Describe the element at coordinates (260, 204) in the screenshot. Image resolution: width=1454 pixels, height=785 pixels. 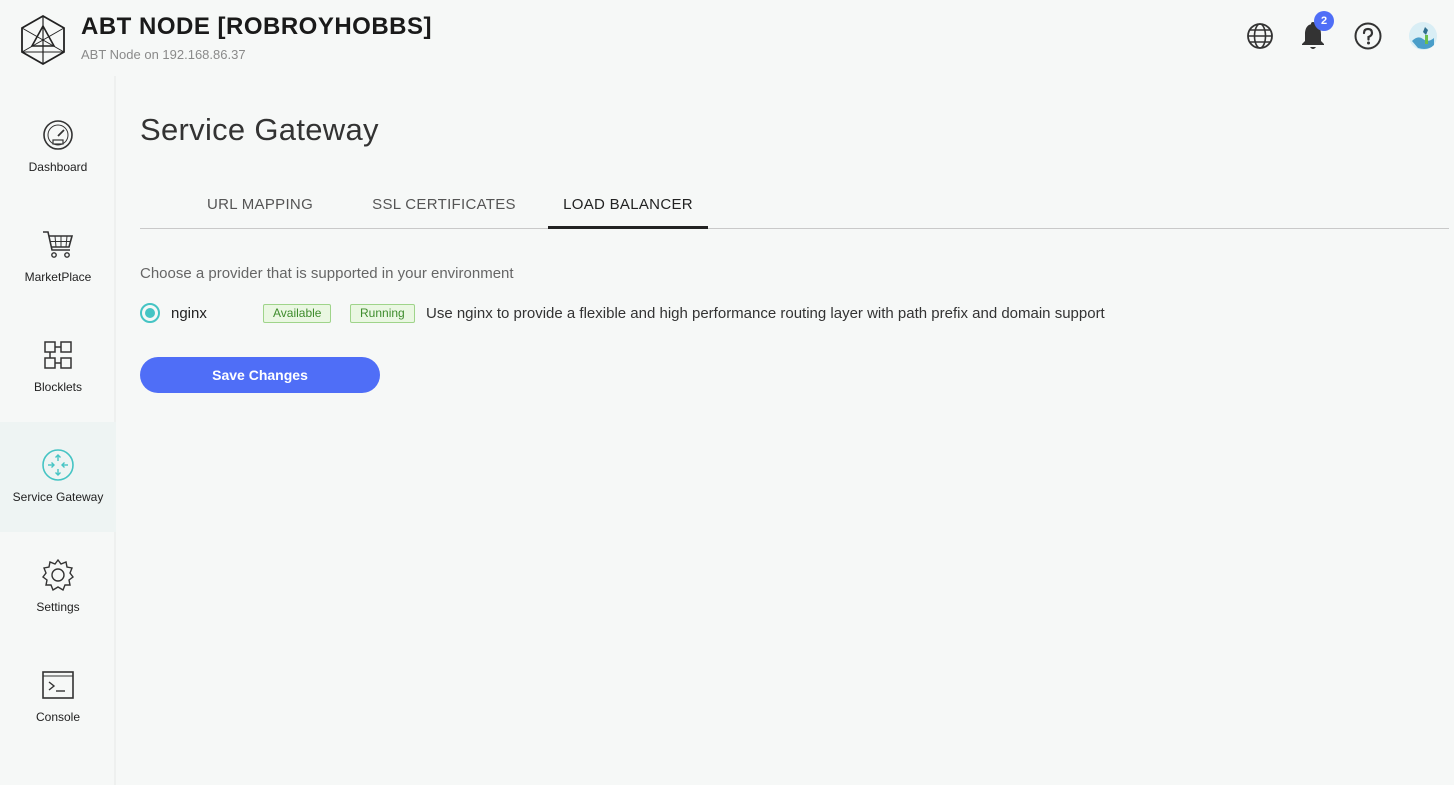
I see `tab-url-mapping: URL MAPPING` at that location.